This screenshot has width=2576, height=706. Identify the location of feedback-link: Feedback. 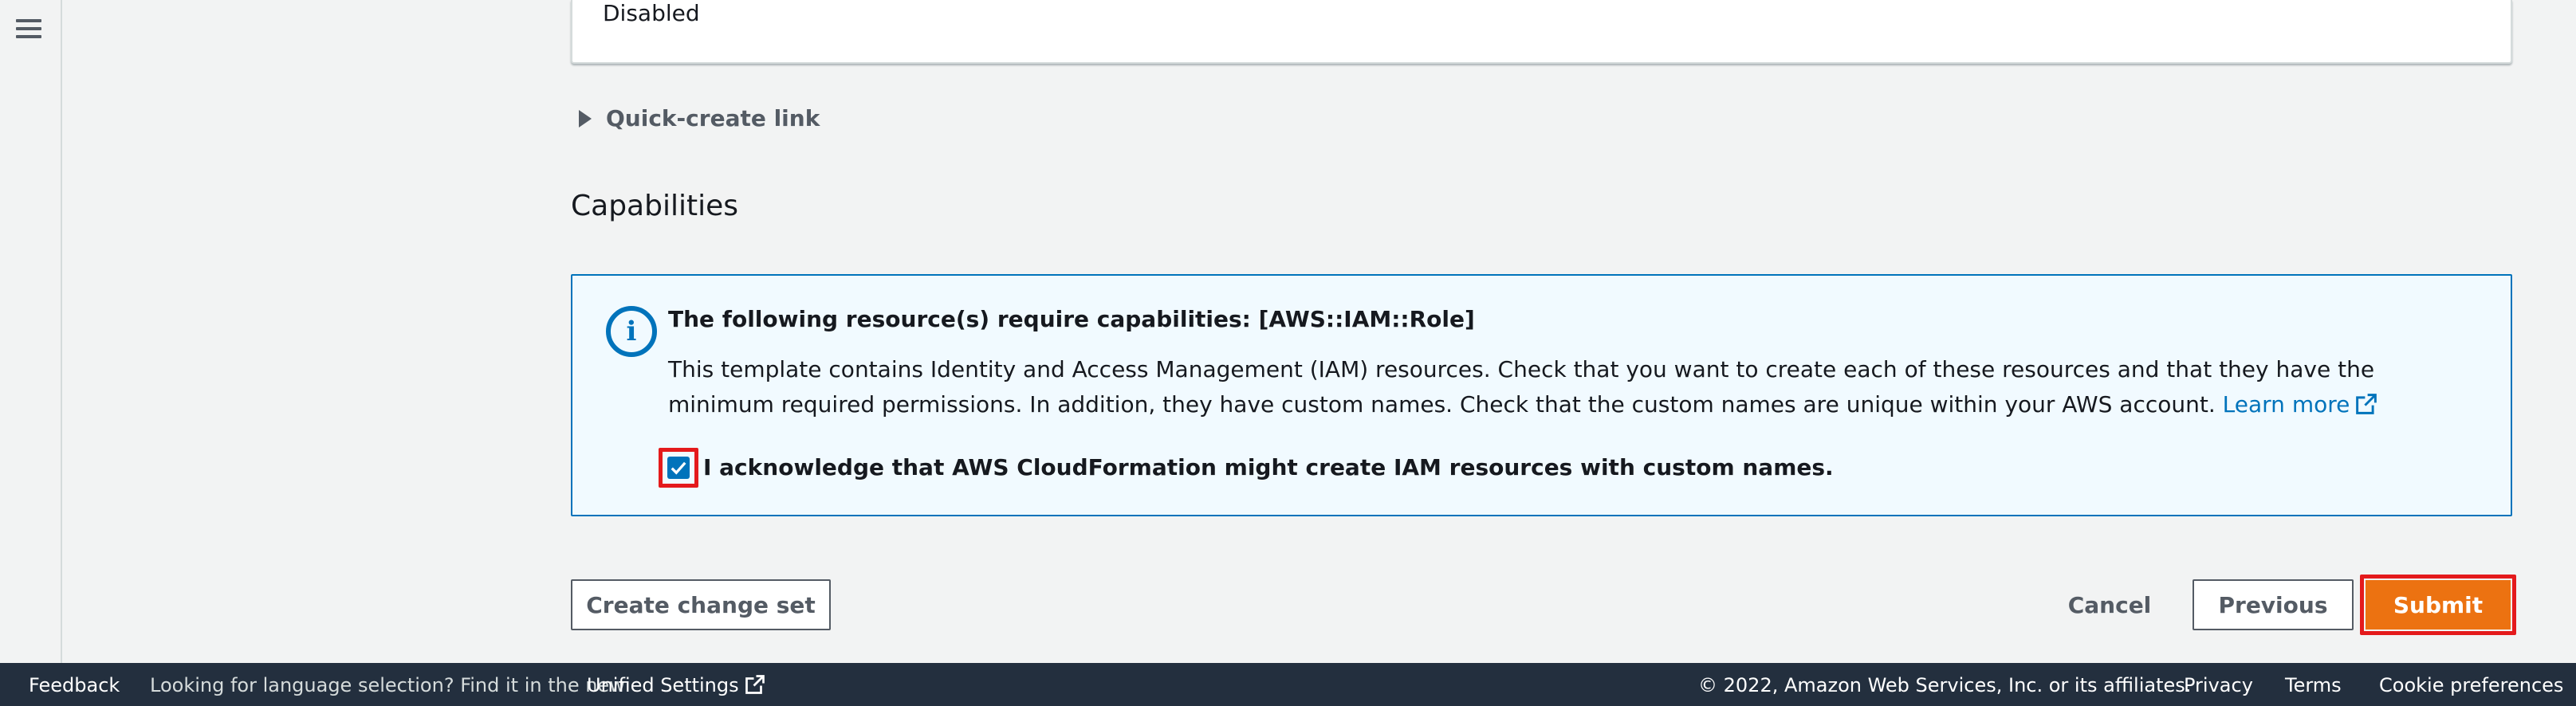
(74, 685).